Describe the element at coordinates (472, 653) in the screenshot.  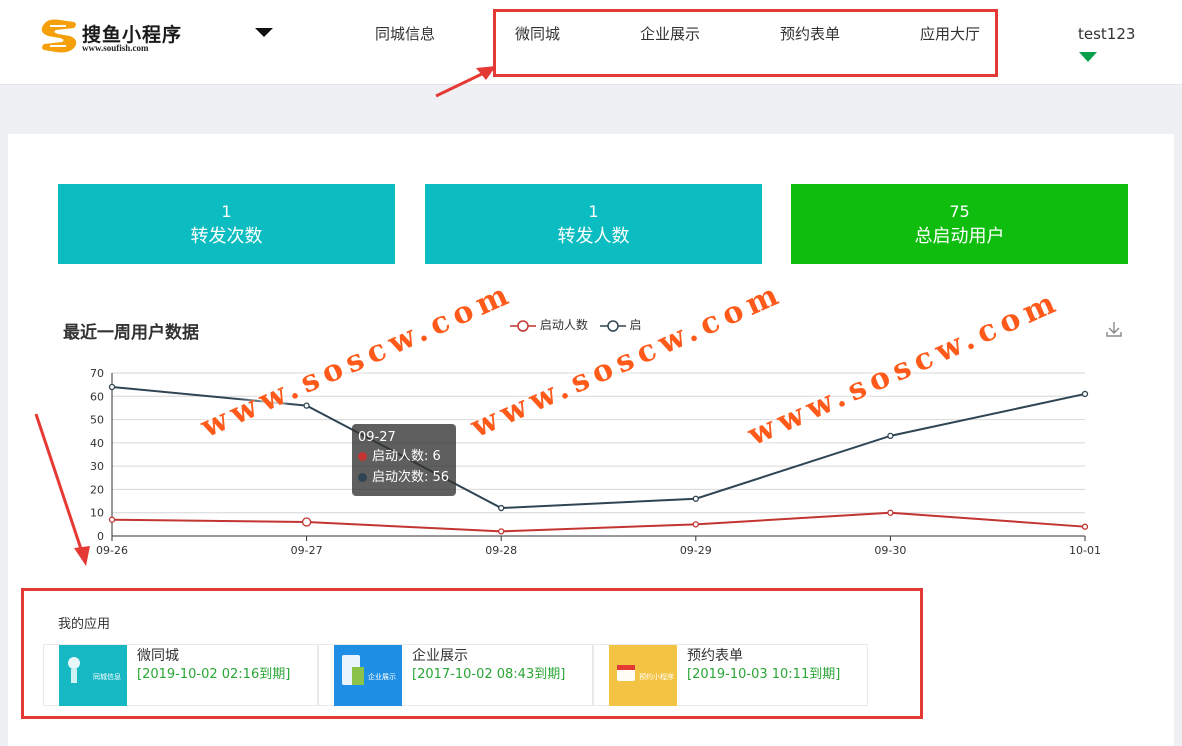
I see `annotation-box-apps` at that location.